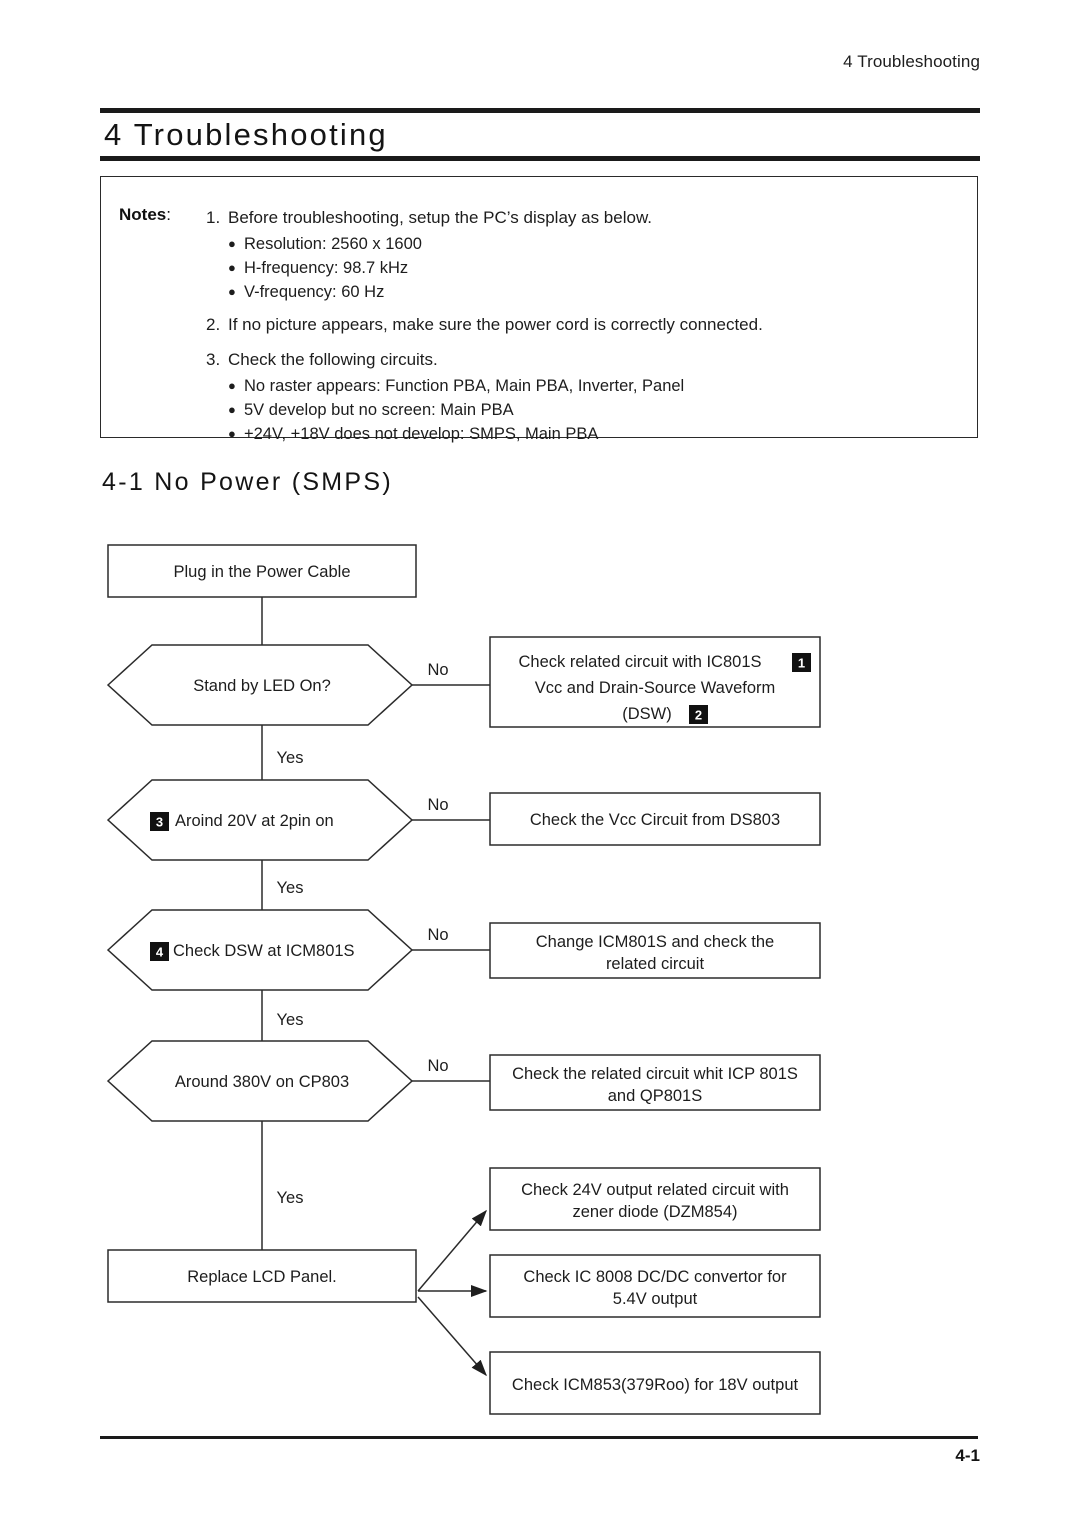 This screenshot has height=1527, width=1080. Describe the element at coordinates (262, 1082) in the screenshot. I see `node-decision4-label: Around 380V on CP803` at that location.